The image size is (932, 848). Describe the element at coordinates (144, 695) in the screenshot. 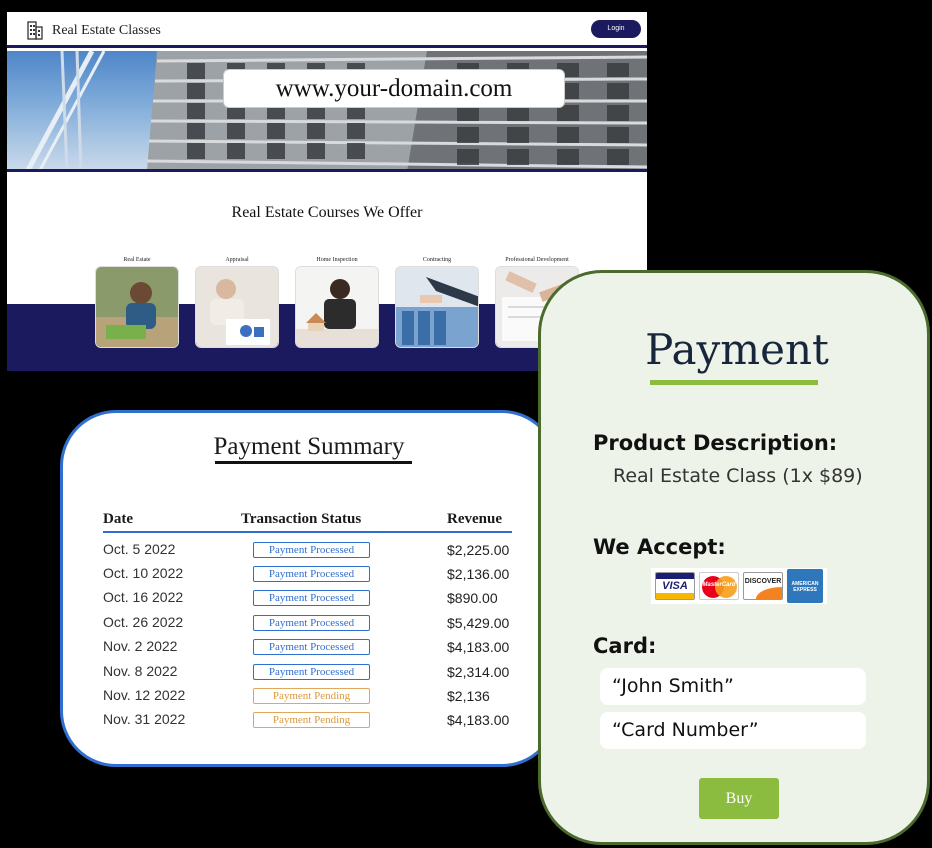

I see `row-date: Nov. 12 2022` at that location.